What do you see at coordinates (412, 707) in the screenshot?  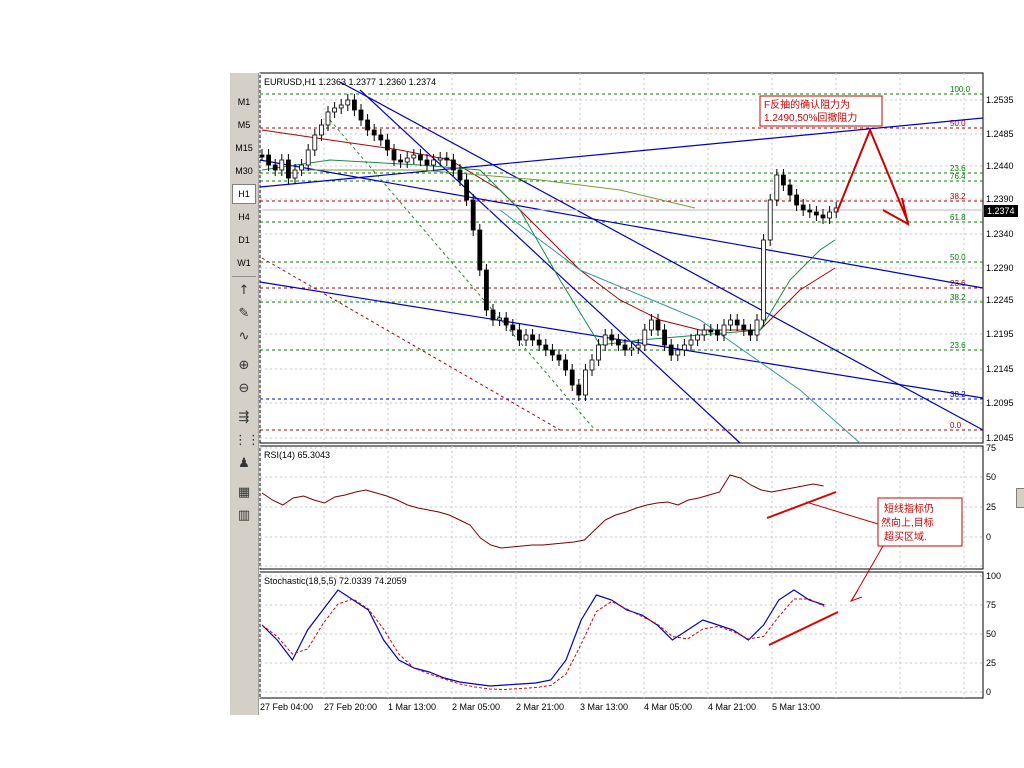 I see `time-label: 1 Mar 13:00` at bounding box center [412, 707].